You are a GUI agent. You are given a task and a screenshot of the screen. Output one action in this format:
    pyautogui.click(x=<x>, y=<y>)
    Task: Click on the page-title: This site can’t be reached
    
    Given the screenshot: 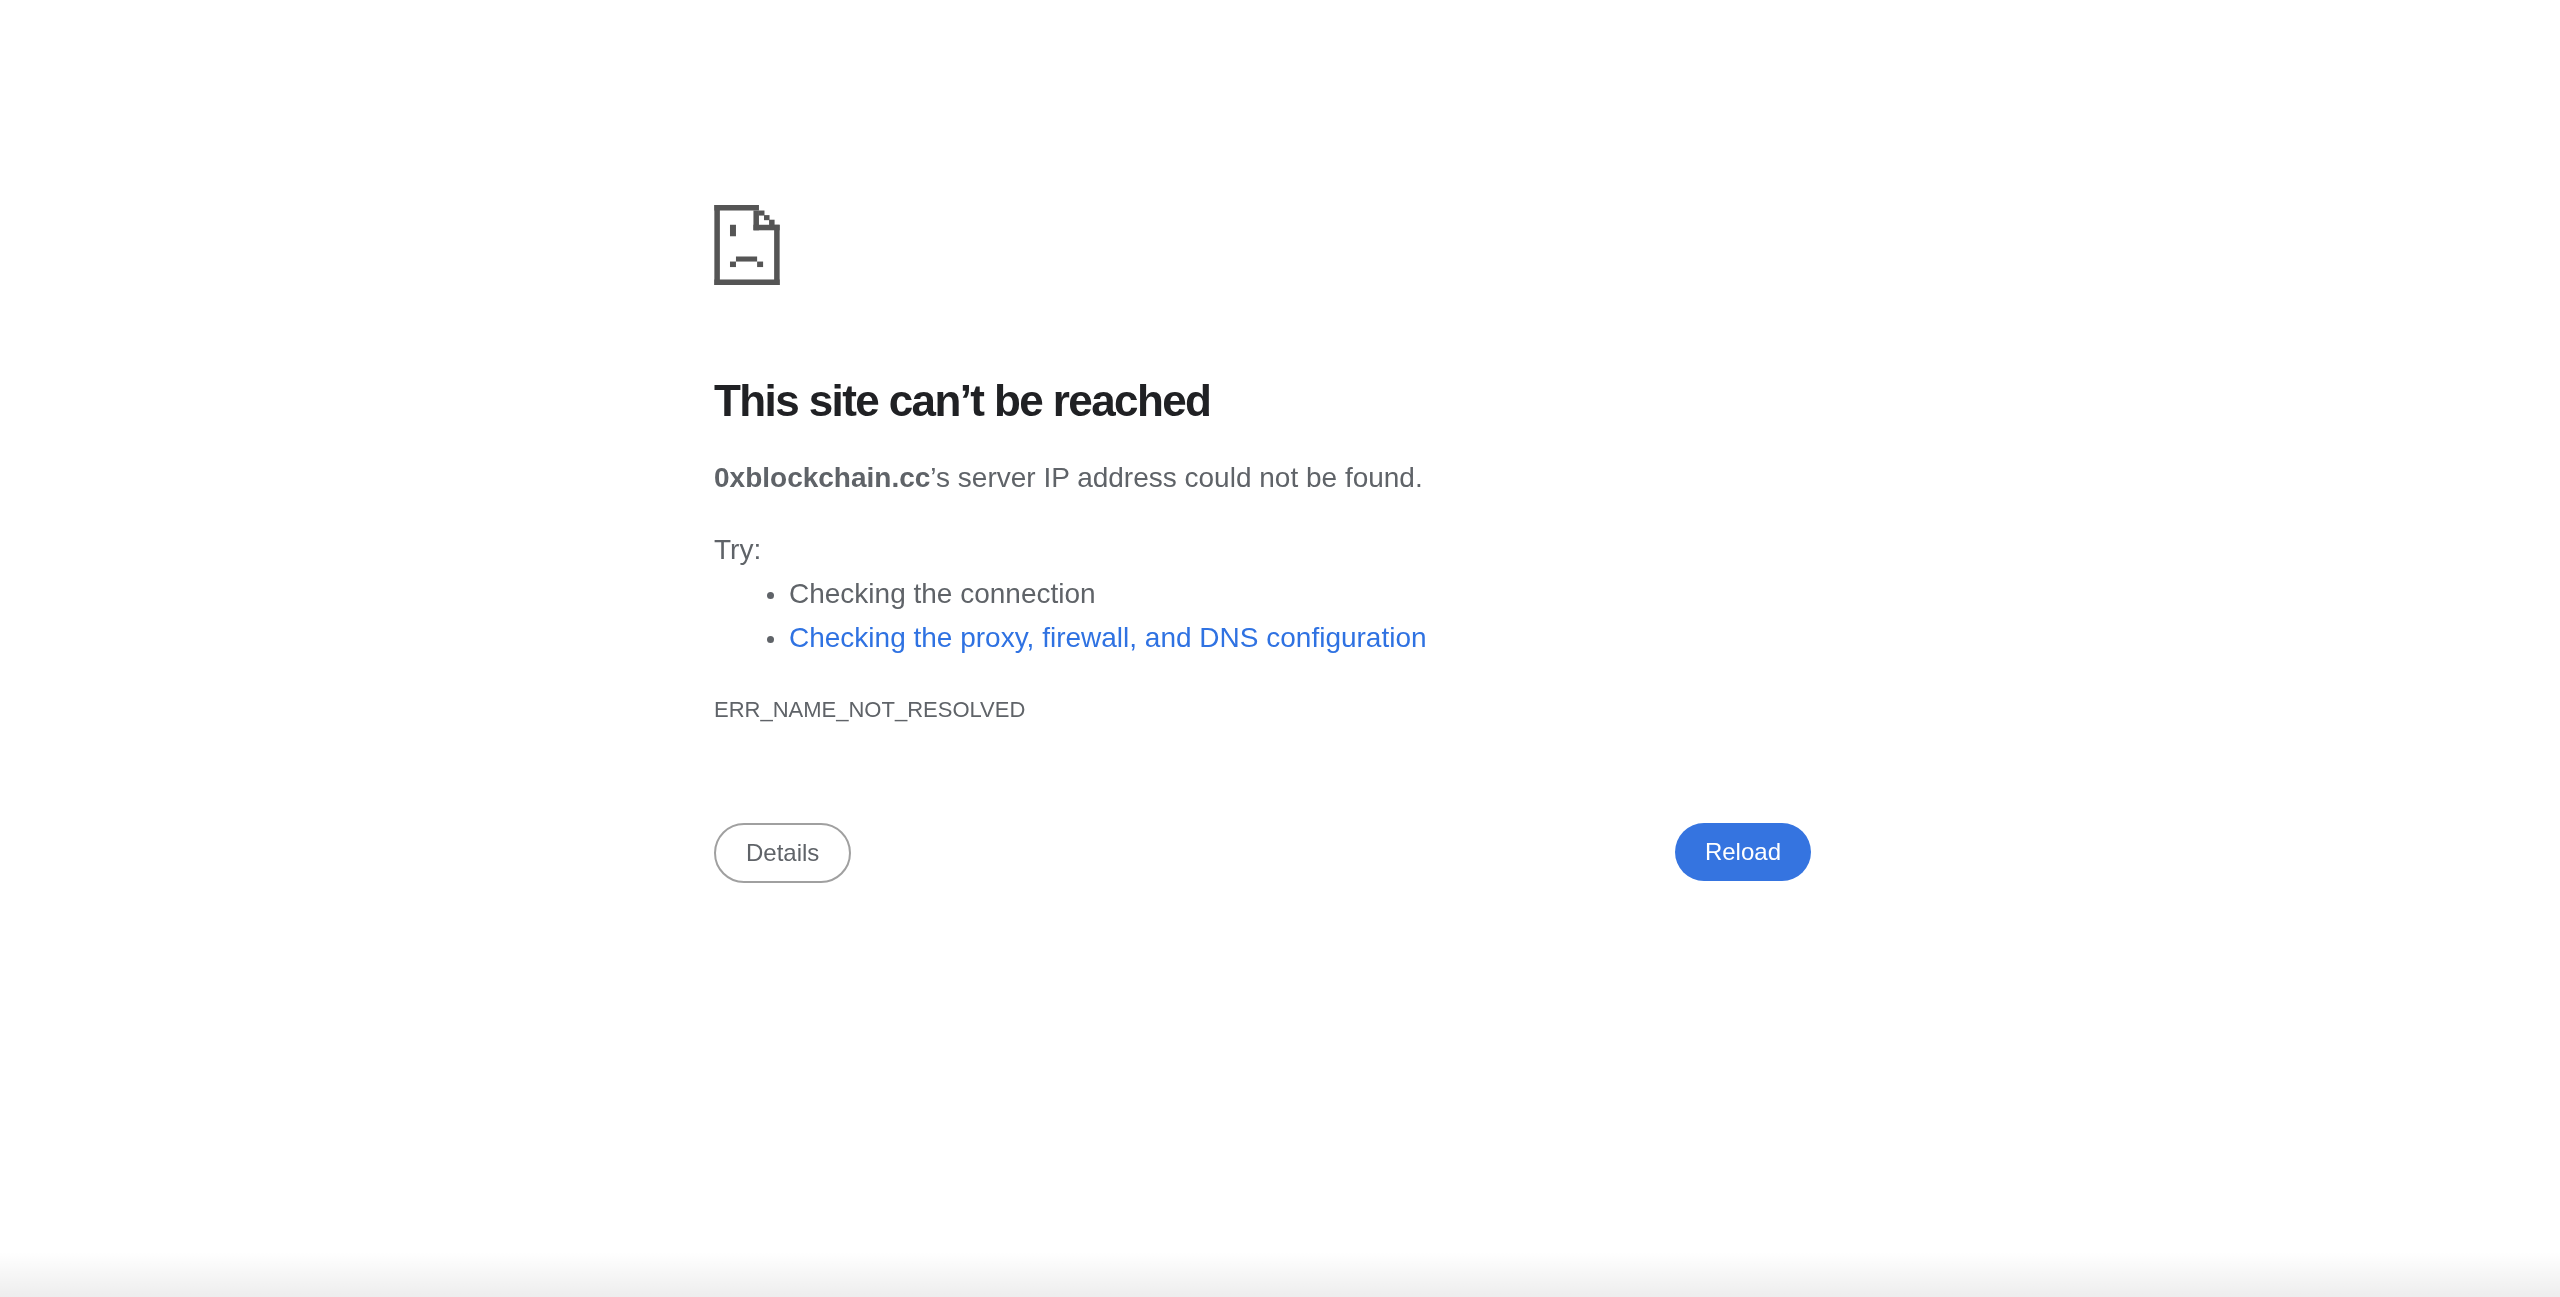 What is the action you would take?
    pyautogui.click(x=962, y=401)
    